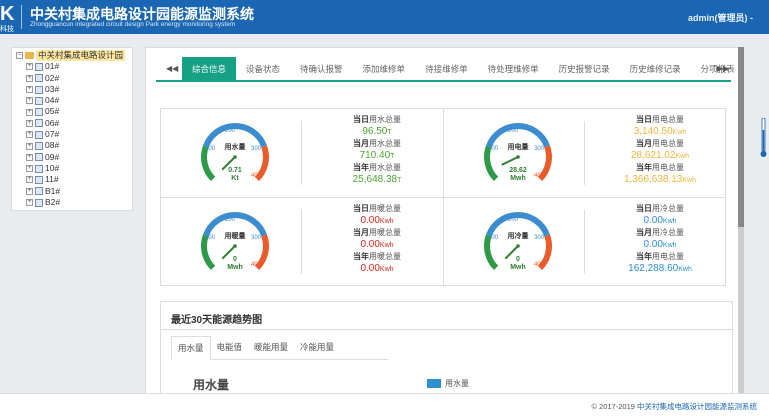 This screenshot has width=769, height=416. What do you see at coordinates (74, 134) in the screenshot?
I see `tree-item: +07#` at bounding box center [74, 134].